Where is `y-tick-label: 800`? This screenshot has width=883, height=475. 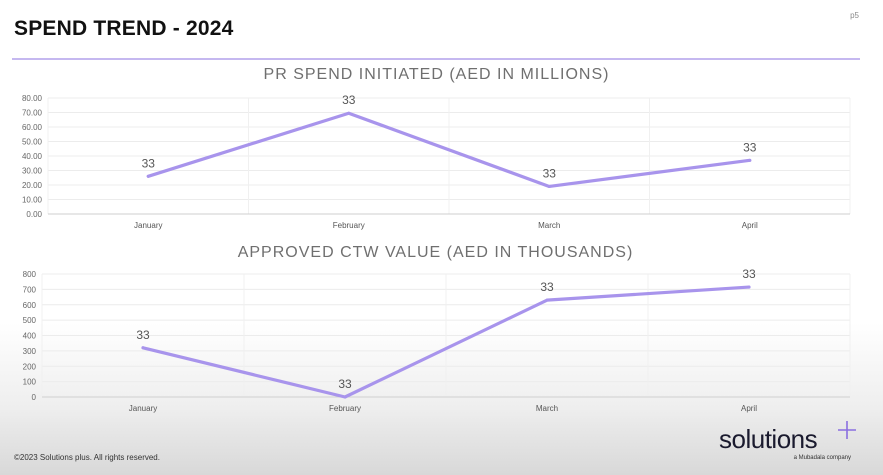
y-tick-label: 800 is located at coordinates (30, 274).